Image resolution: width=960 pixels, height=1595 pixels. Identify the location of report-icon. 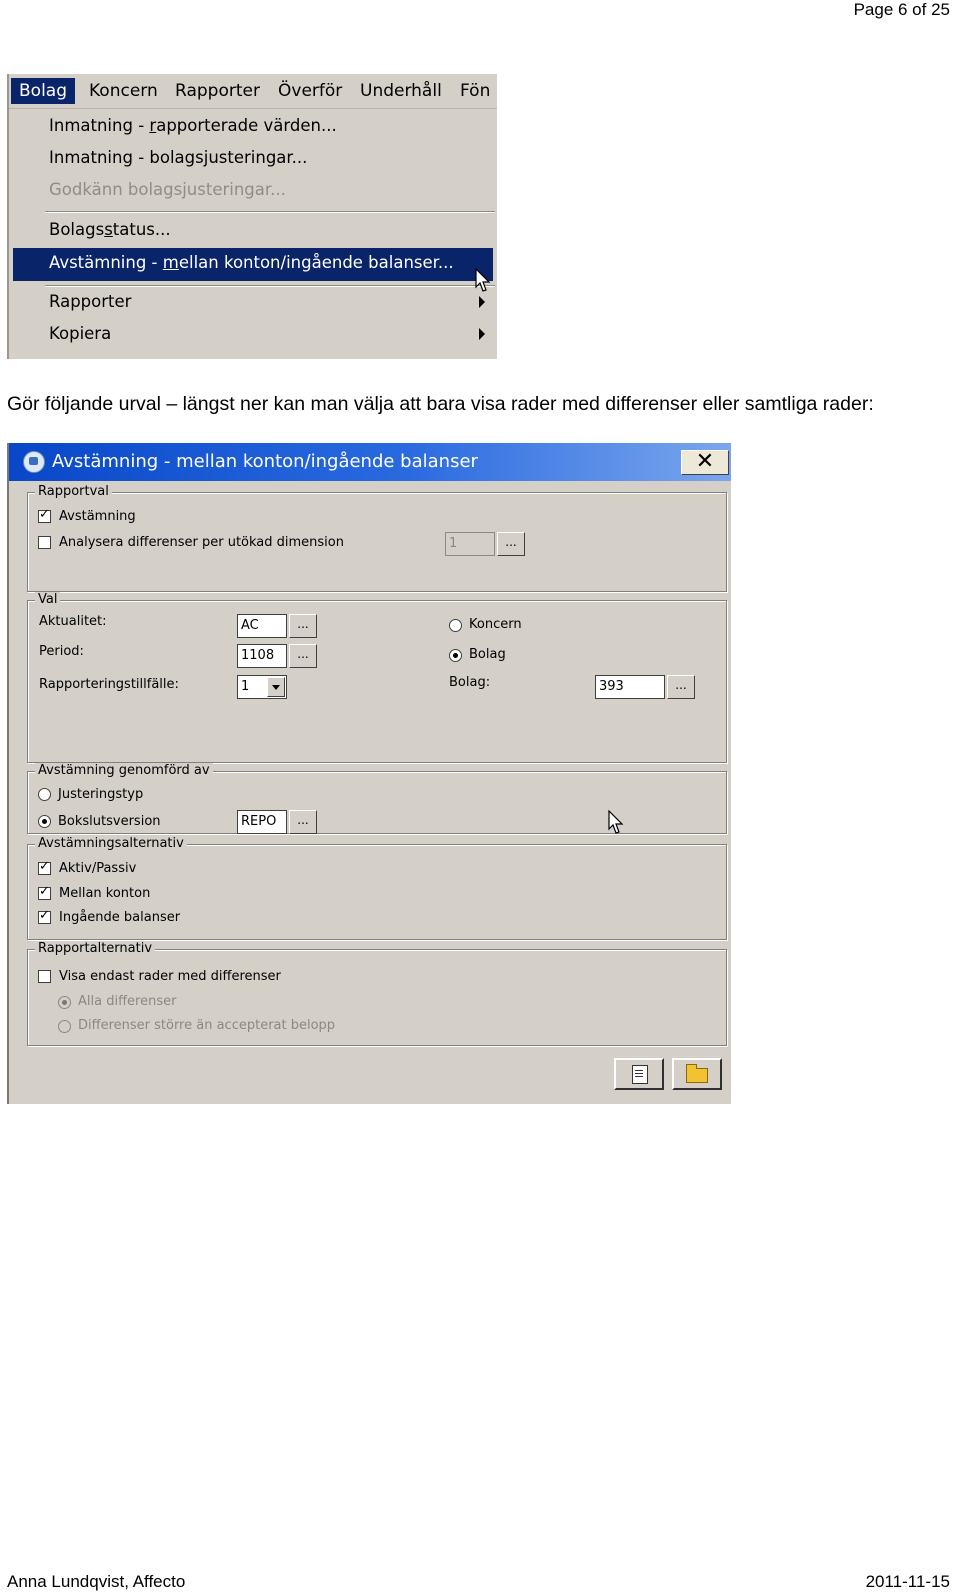
(640, 1074).